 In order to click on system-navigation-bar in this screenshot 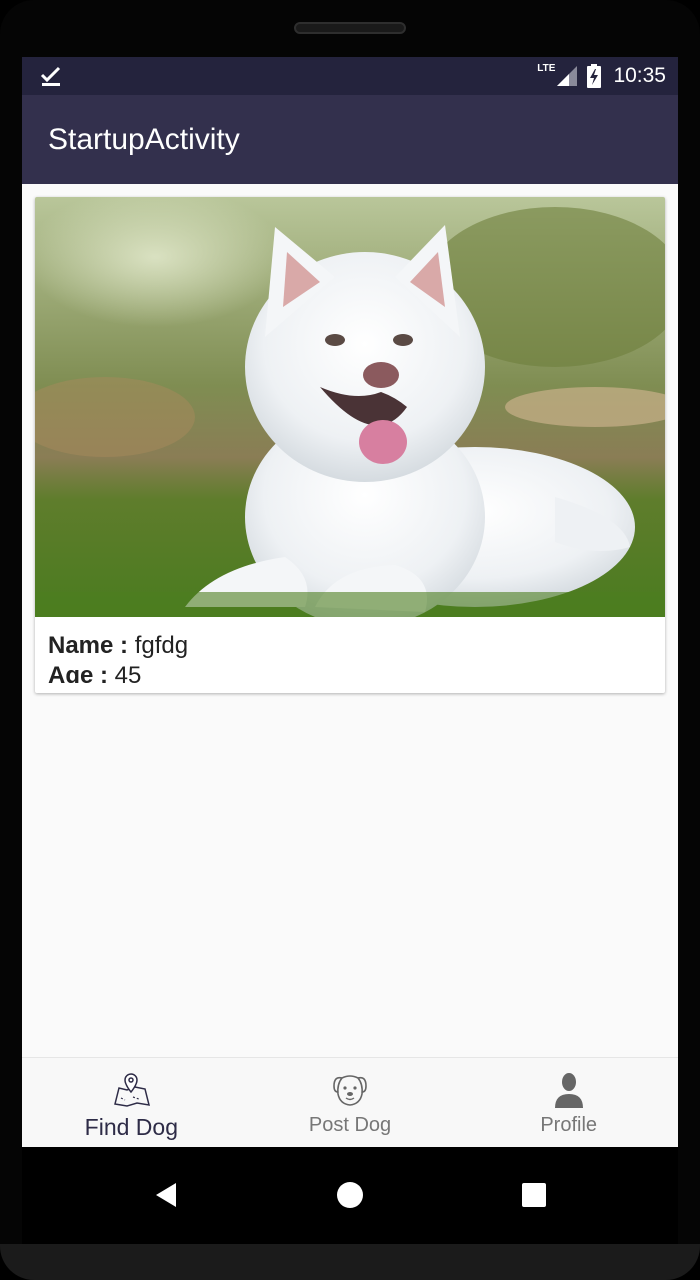, I will do `click(350, 1196)`.